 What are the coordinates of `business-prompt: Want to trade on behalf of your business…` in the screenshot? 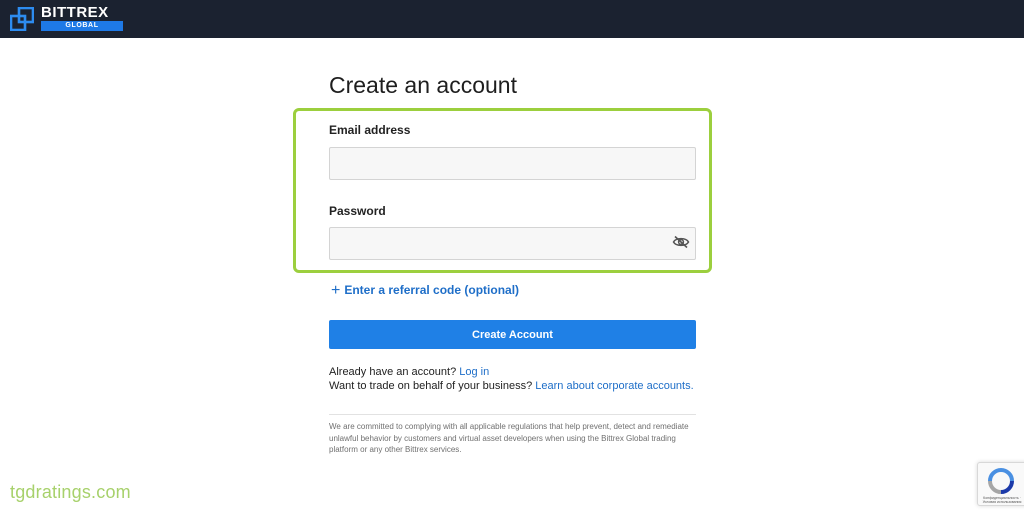 It's located at (511, 386).